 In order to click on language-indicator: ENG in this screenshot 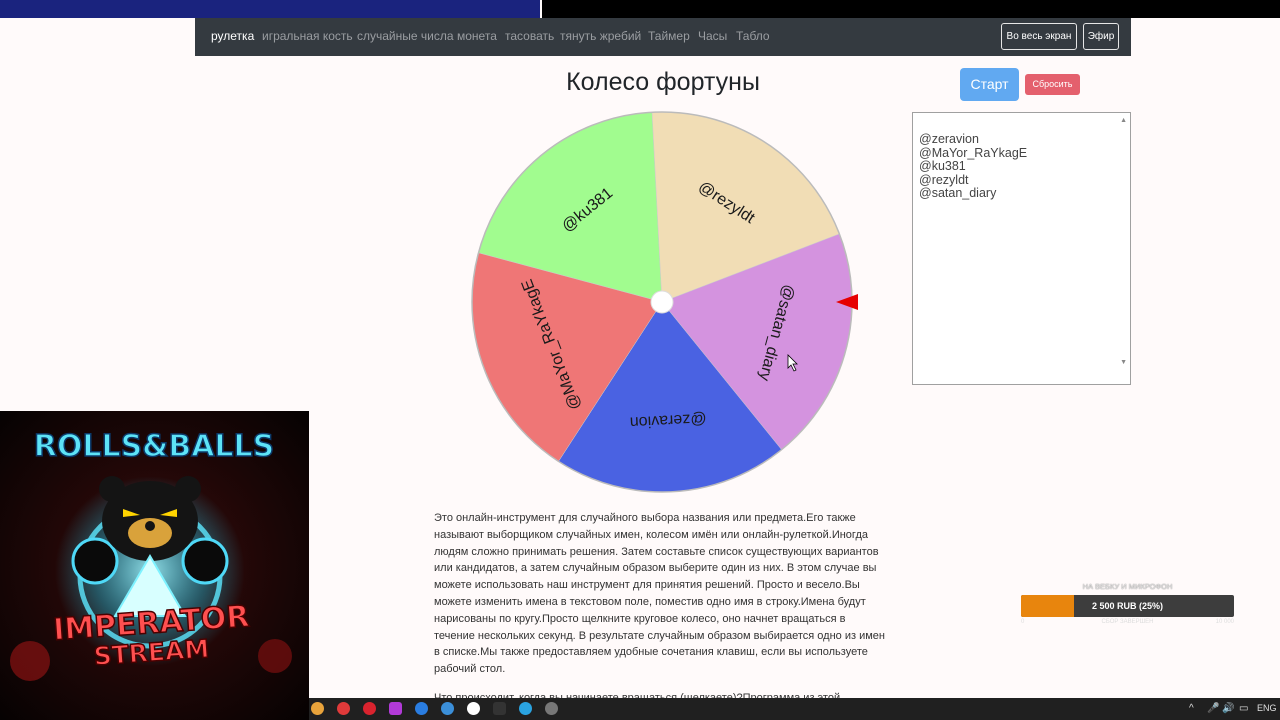, I will do `click(1267, 708)`.